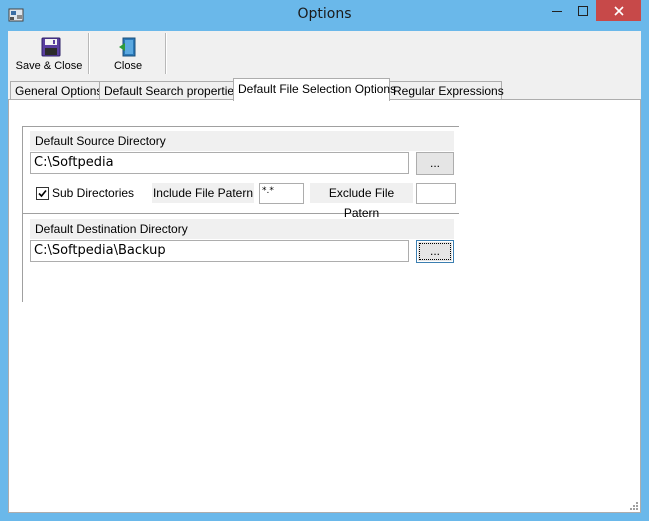 The width and height of the screenshot is (649, 521). What do you see at coordinates (242, 229) in the screenshot?
I see `destination-directory-header: Default Destination Directory` at bounding box center [242, 229].